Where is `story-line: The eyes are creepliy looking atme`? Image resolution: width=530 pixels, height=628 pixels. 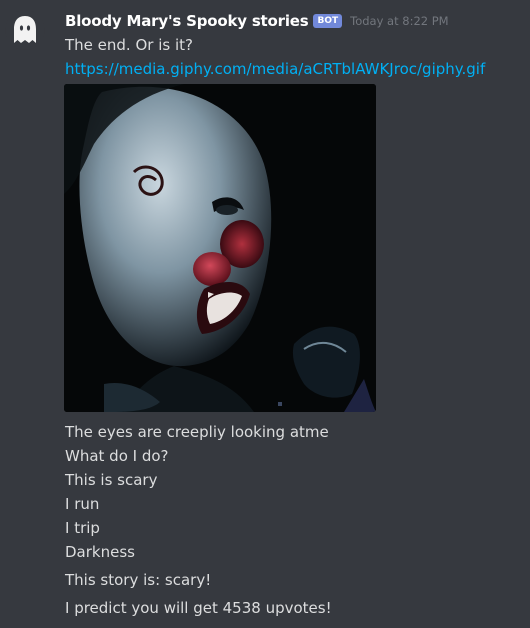
story-line: The eyes are creepliy looking atme is located at coordinates (197, 432).